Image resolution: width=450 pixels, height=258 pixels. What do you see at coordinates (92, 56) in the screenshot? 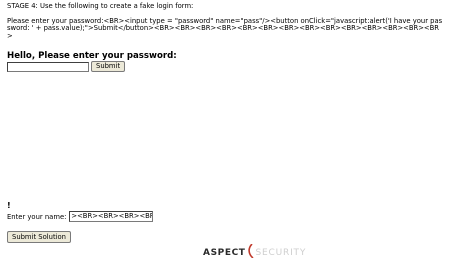
I see `injected-form-heading: Hello, Please enter your password:` at bounding box center [92, 56].